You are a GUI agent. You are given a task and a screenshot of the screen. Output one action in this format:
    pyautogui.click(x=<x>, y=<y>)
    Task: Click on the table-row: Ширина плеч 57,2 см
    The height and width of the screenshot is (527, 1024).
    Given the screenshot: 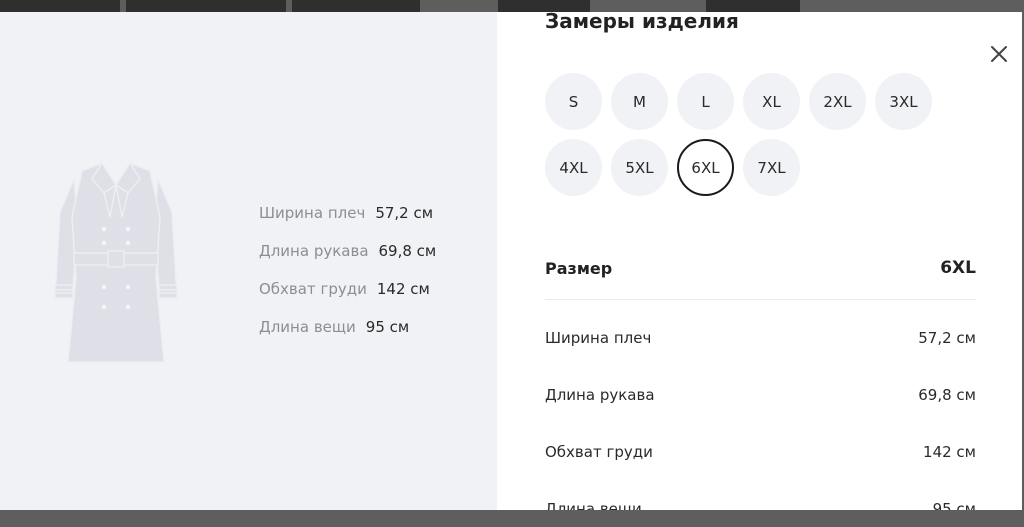 What is the action you would take?
    pyautogui.click(x=760, y=337)
    